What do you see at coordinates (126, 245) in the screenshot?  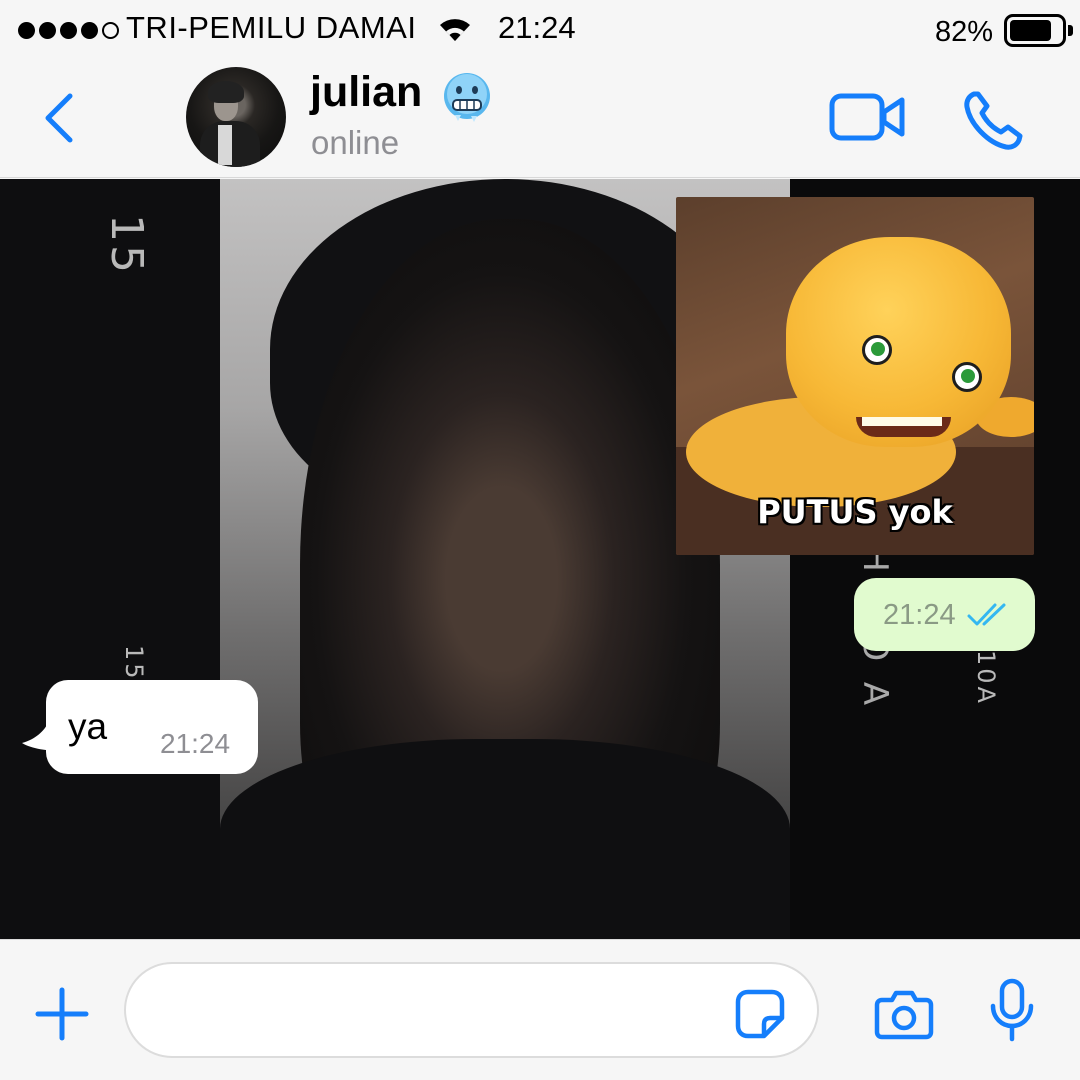 I see `film-frame-number: 15` at bounding box center [126, 245].